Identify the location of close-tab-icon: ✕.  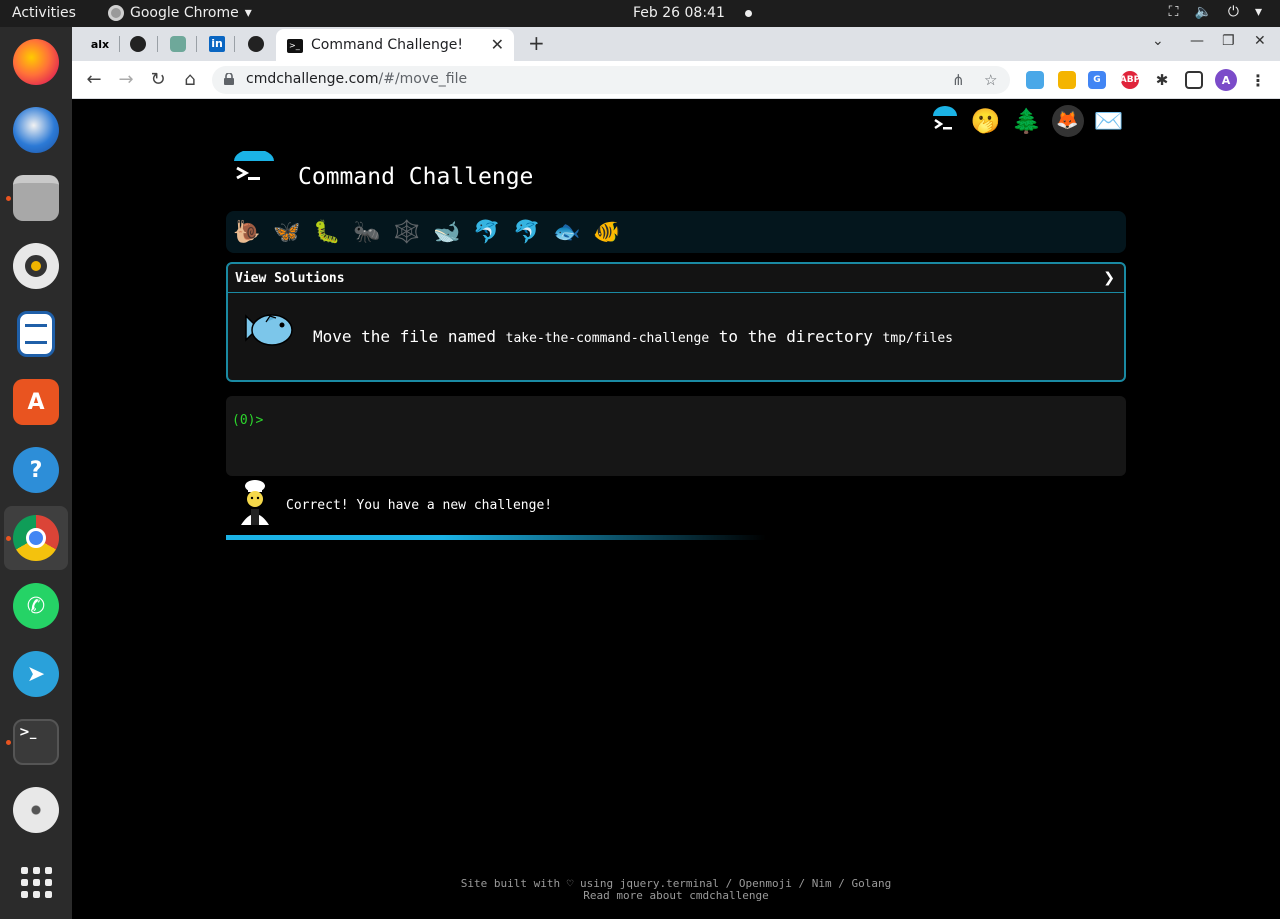
(497, 44).